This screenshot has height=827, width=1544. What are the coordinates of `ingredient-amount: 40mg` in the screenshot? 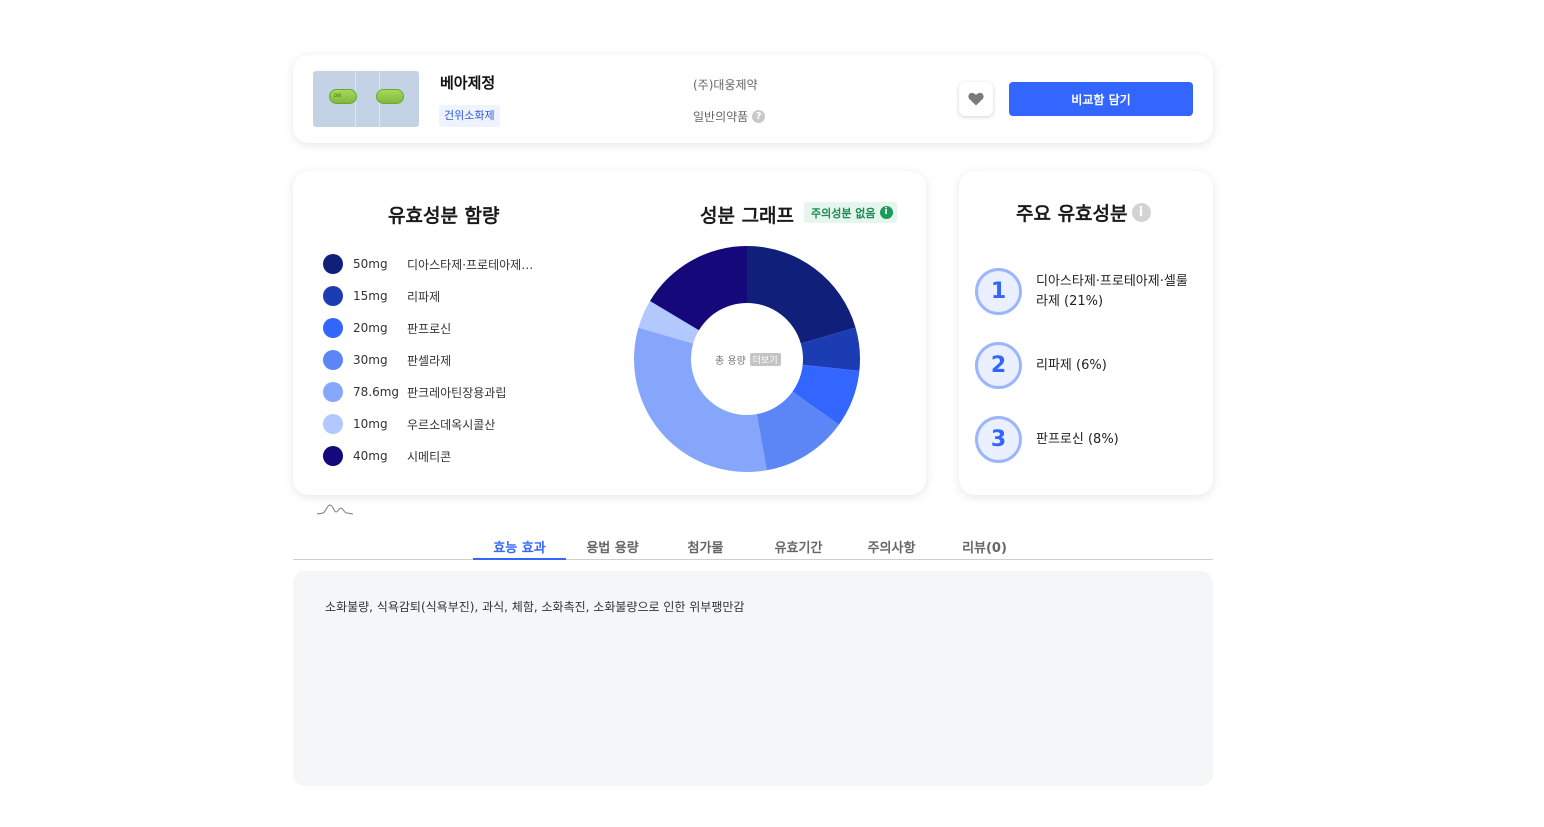 It's located at (370, 456).